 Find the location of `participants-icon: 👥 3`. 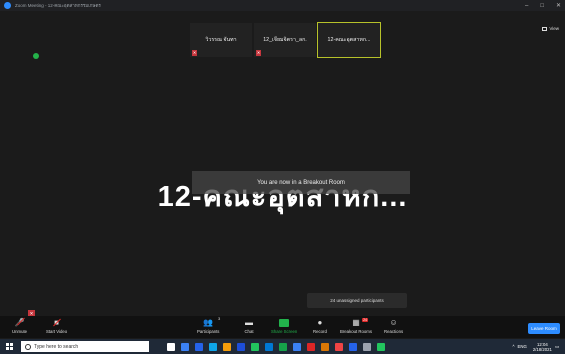

participants-icon: 👥 3 is located at coordinates (212, 321).